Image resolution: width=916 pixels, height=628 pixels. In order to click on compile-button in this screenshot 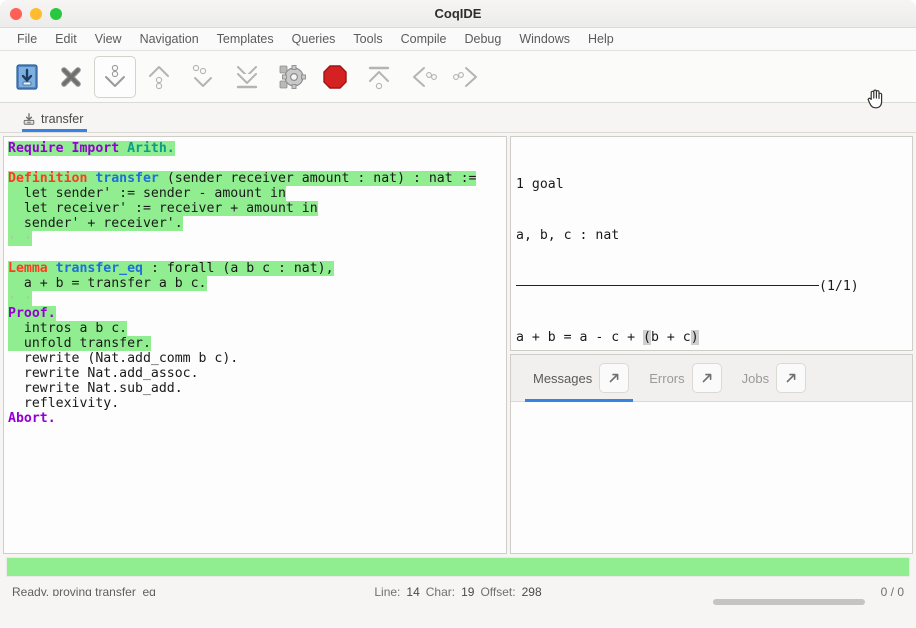, I will do `click(291, 77)`.